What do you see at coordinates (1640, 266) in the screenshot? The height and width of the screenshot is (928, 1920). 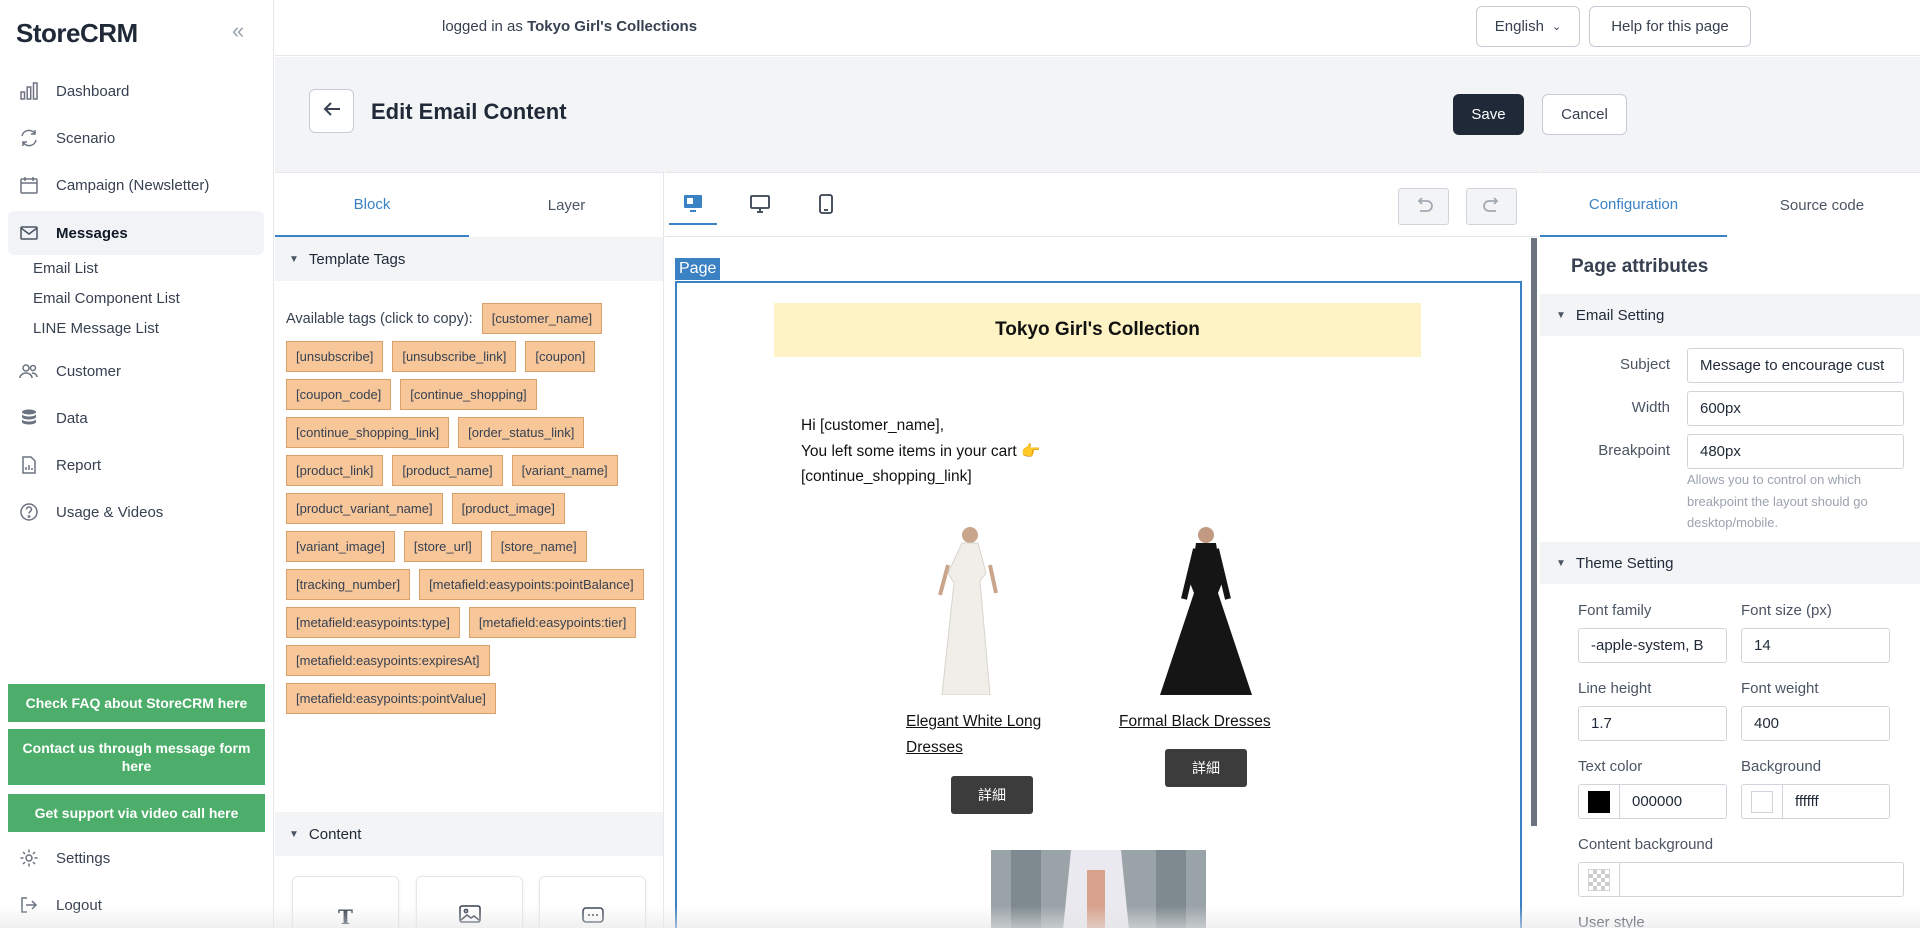 I see `panel-title: Page attributes` at bounding box center [1640, 266].